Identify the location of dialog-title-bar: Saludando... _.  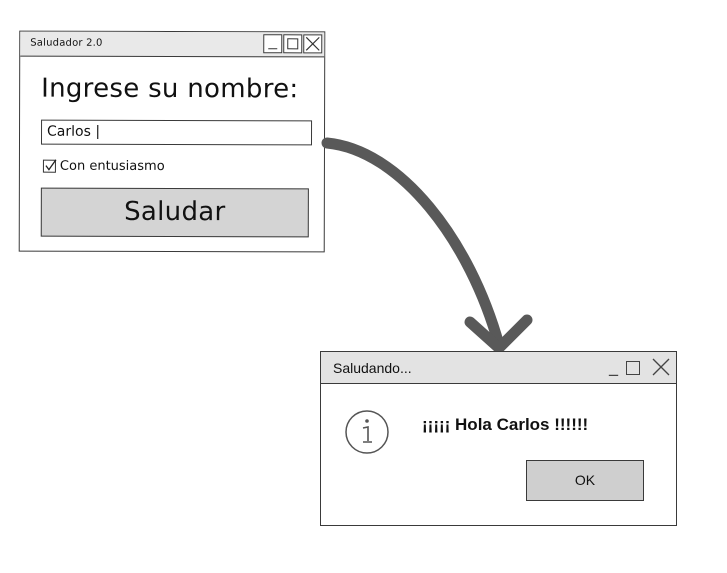
(498, 368).